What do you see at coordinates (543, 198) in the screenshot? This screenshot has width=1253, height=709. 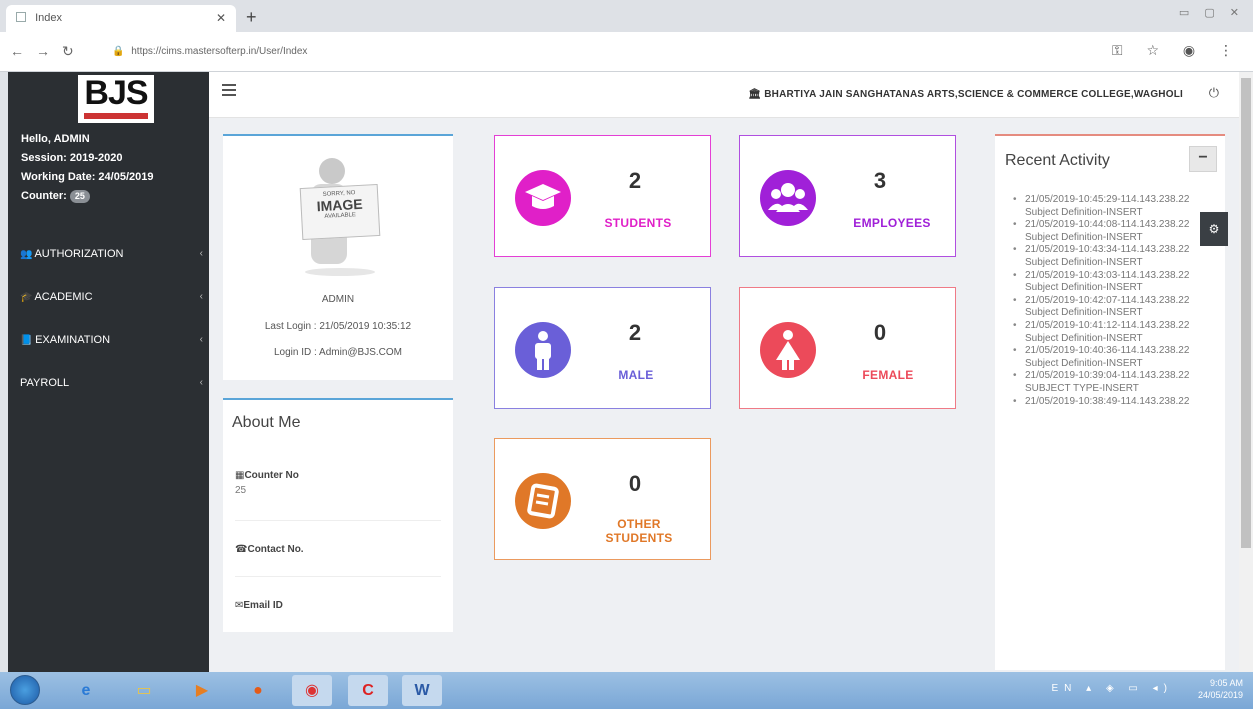 I see `graduation-cap-icon` at bounding box center [543, 198].